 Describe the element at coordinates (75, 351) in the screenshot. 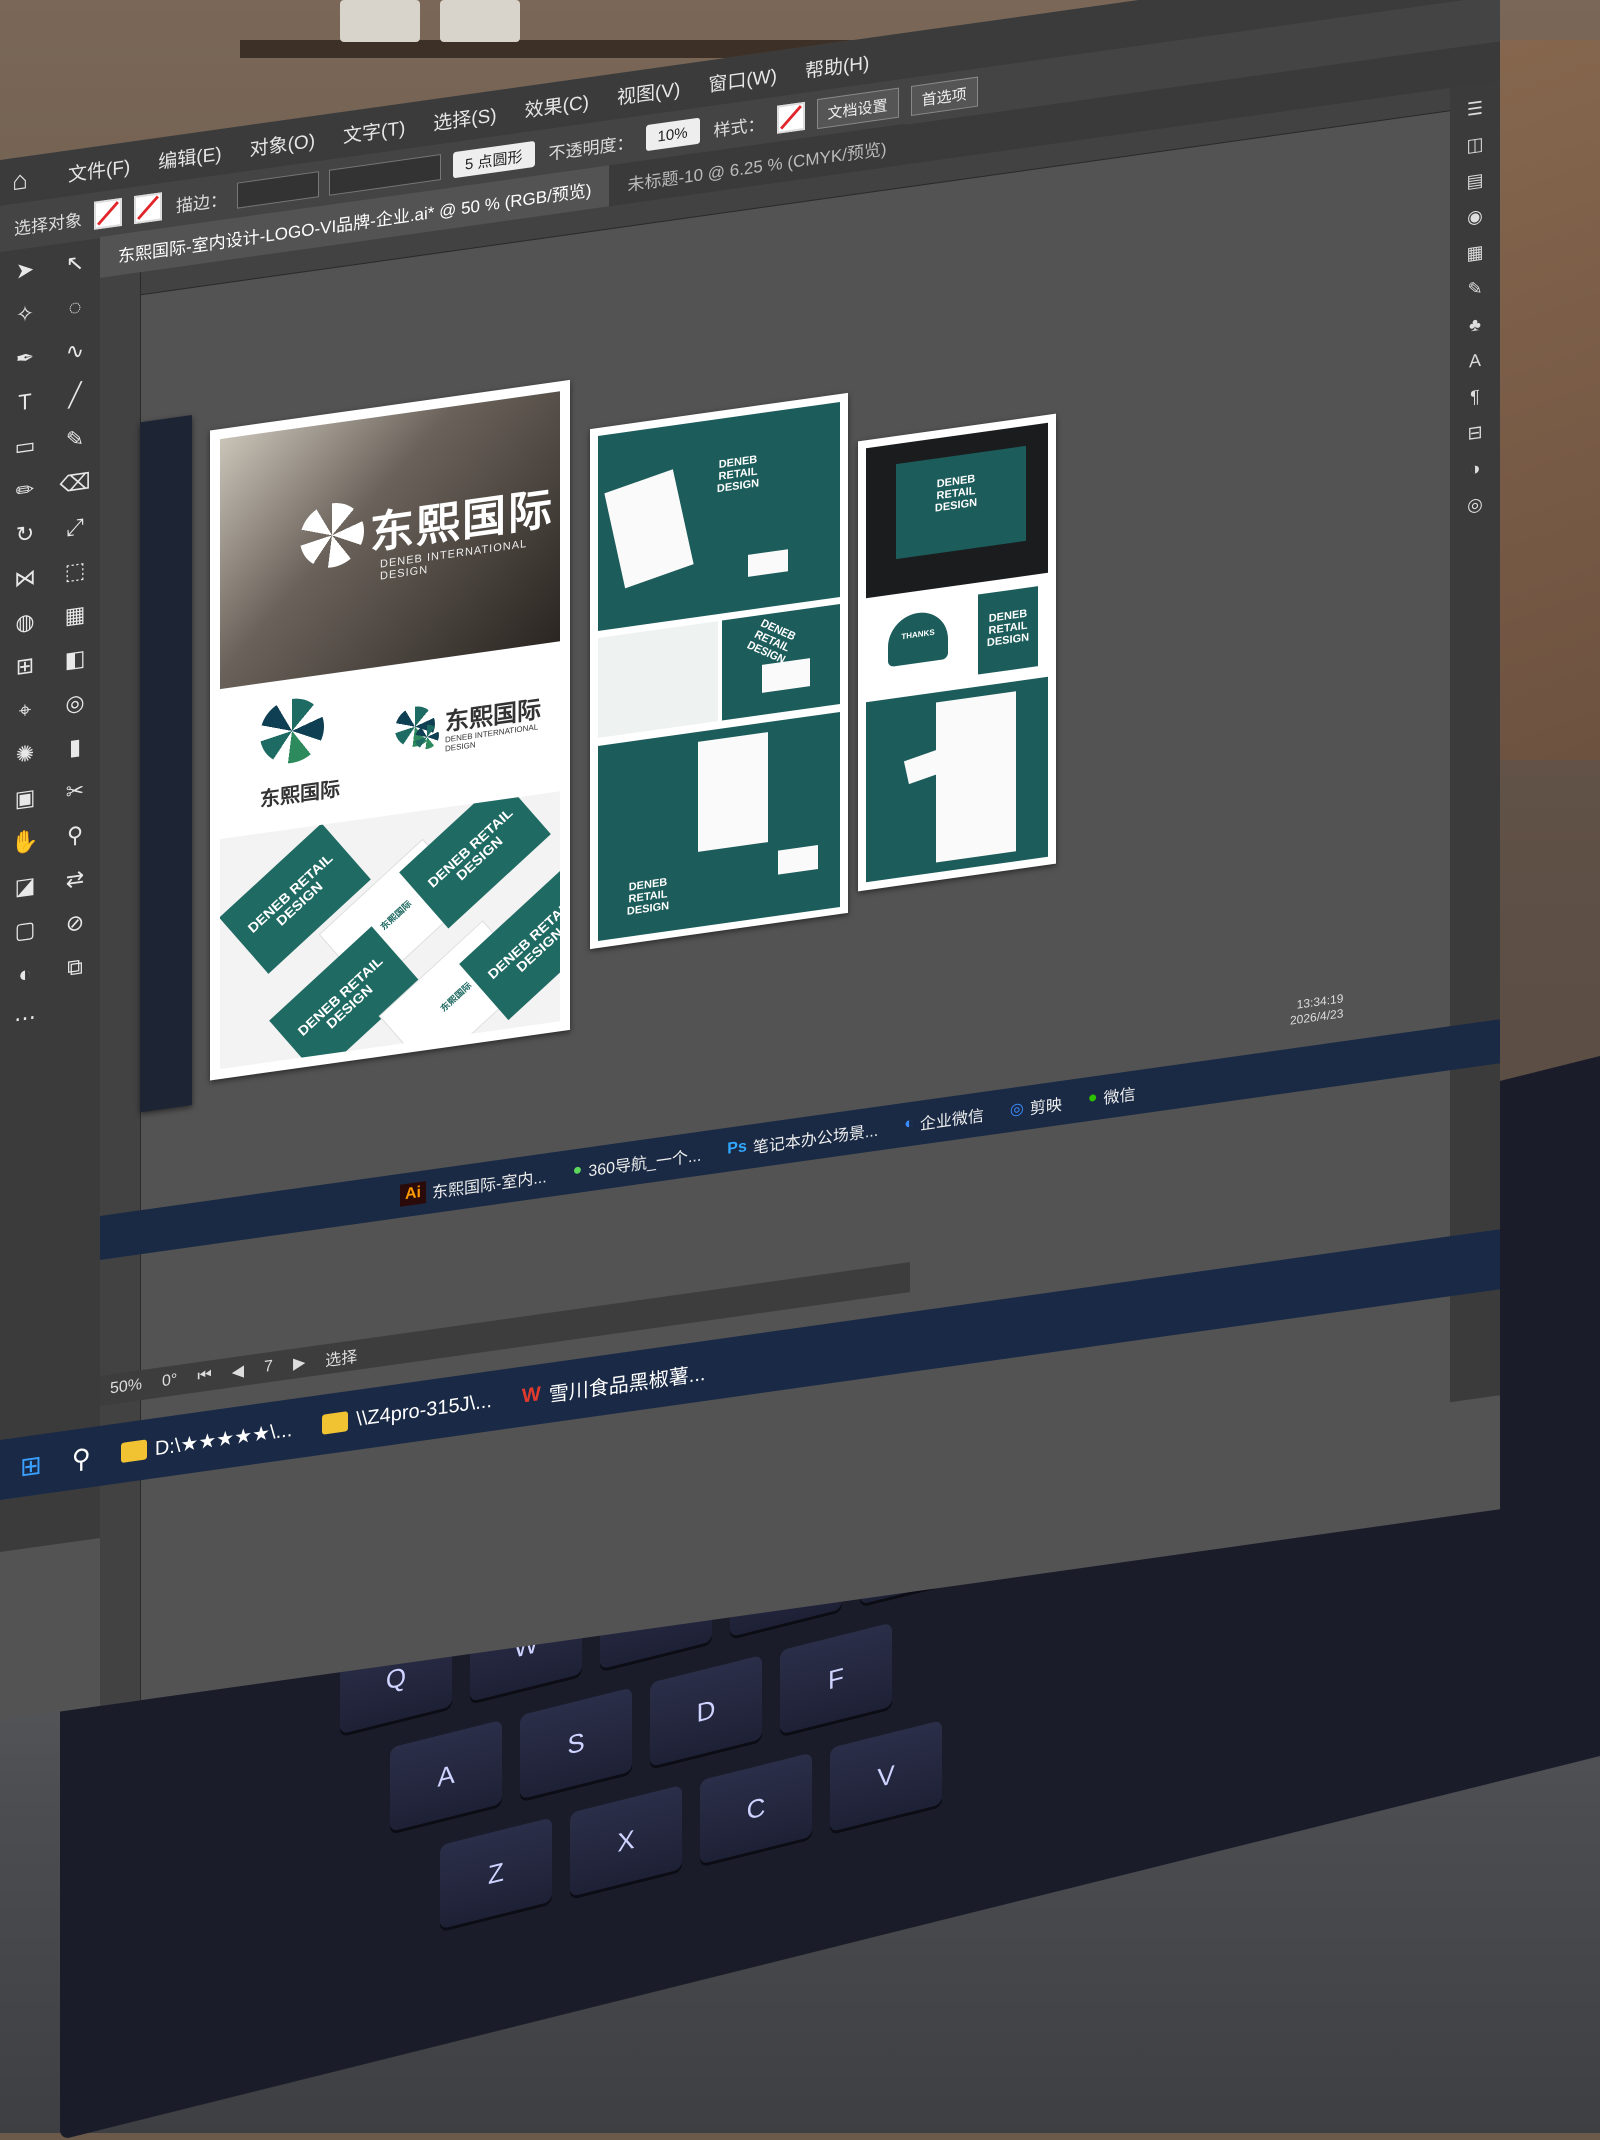

I see `curvature-icon: ∿` at that location.